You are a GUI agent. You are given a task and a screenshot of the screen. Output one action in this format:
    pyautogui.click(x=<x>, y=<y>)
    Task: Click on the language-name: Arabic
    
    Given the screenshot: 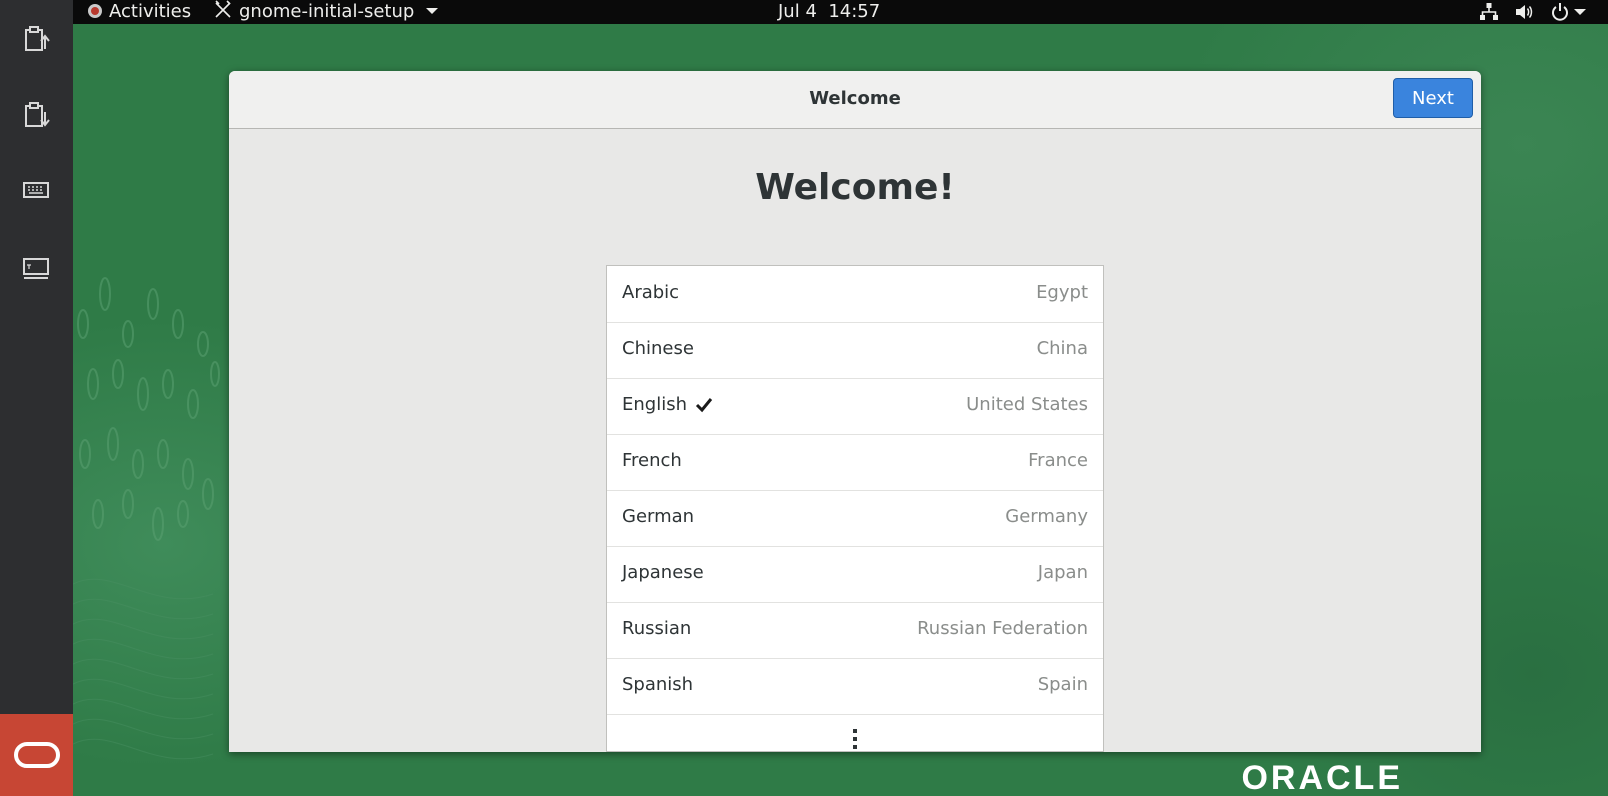 What is the action you would take?
    pyautogui.click(x=651, y=292)
    